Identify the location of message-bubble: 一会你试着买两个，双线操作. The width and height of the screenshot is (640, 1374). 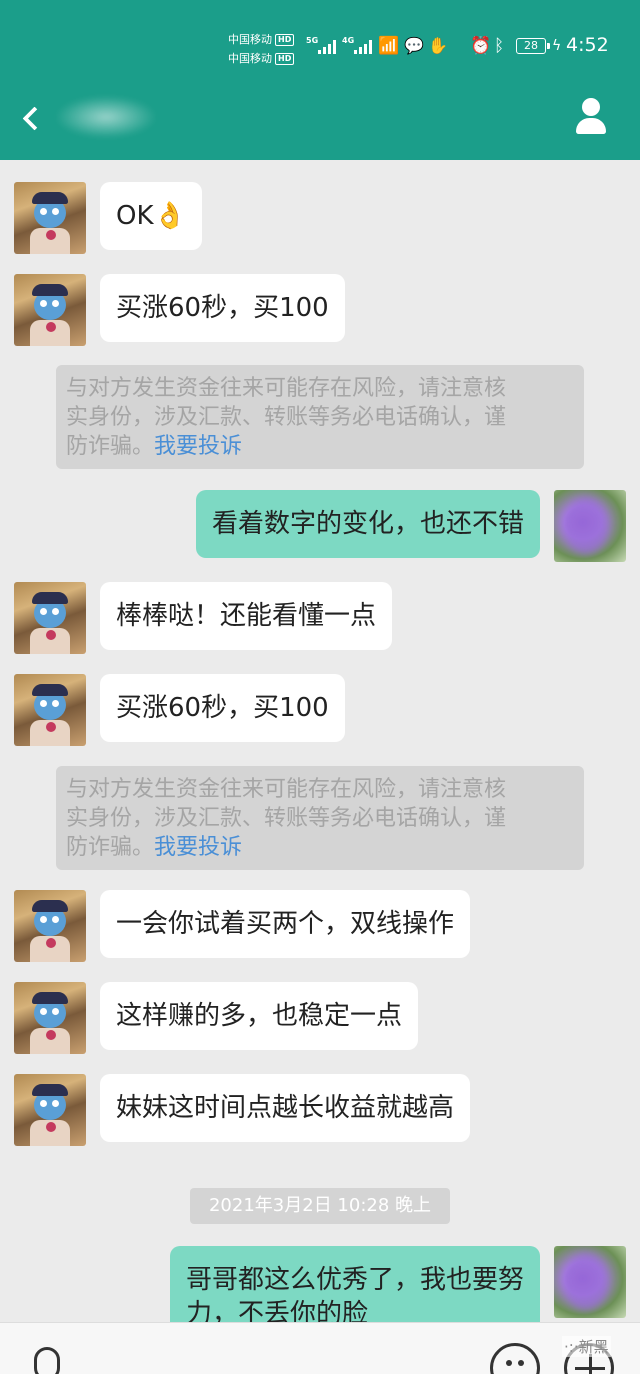
(285, 924).